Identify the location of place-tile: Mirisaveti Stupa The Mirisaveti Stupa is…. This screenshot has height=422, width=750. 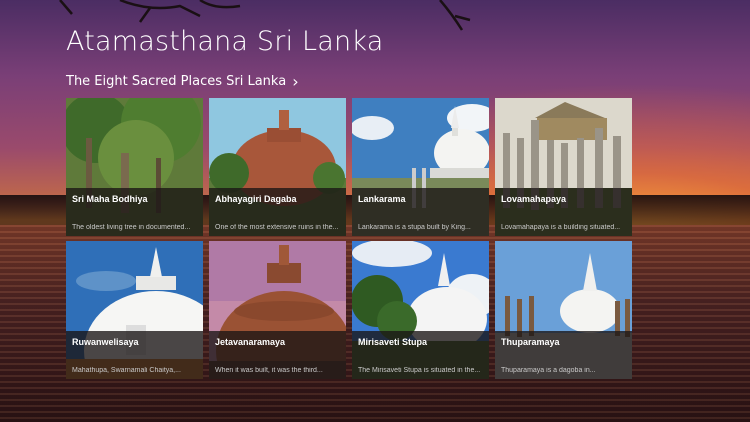
(420, 310).